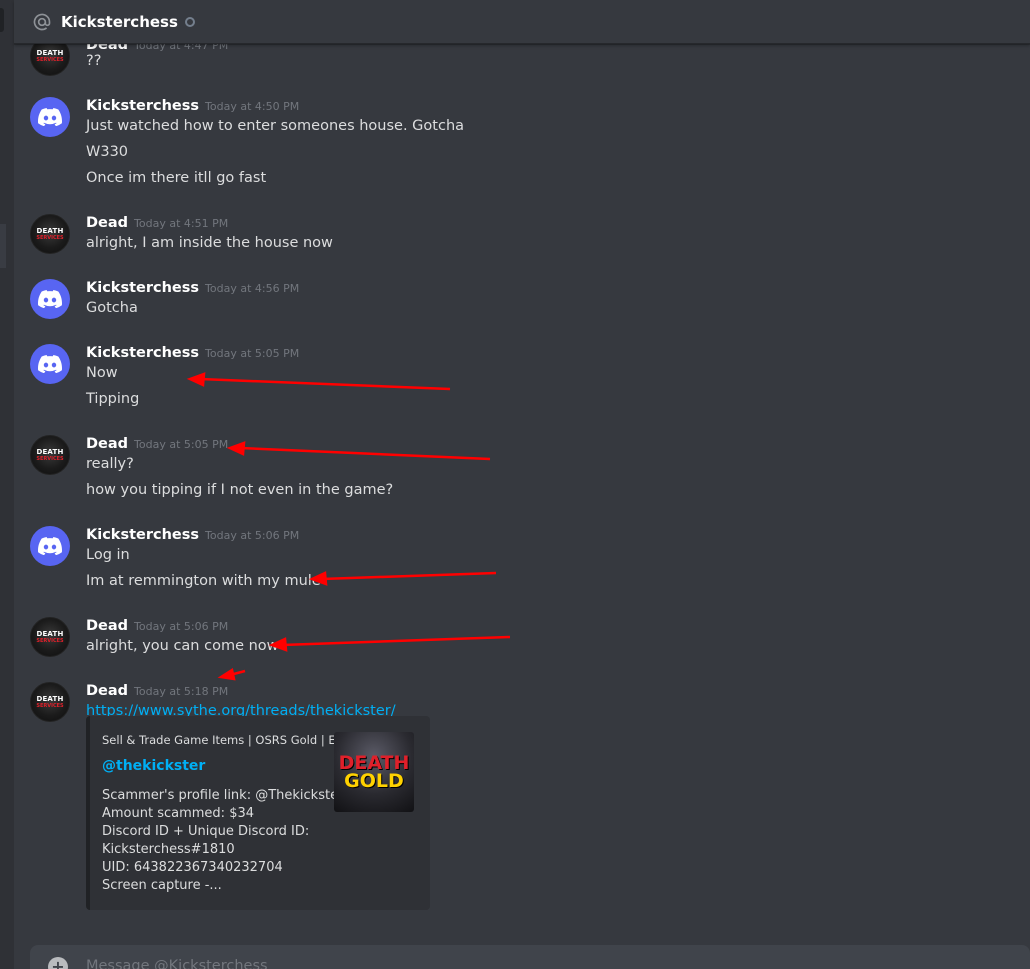 The width and height of the screenshot is (1030, 969). I want to click on embed-description-line: Discord ID + Unique Discord ID:, so click(206, 831).